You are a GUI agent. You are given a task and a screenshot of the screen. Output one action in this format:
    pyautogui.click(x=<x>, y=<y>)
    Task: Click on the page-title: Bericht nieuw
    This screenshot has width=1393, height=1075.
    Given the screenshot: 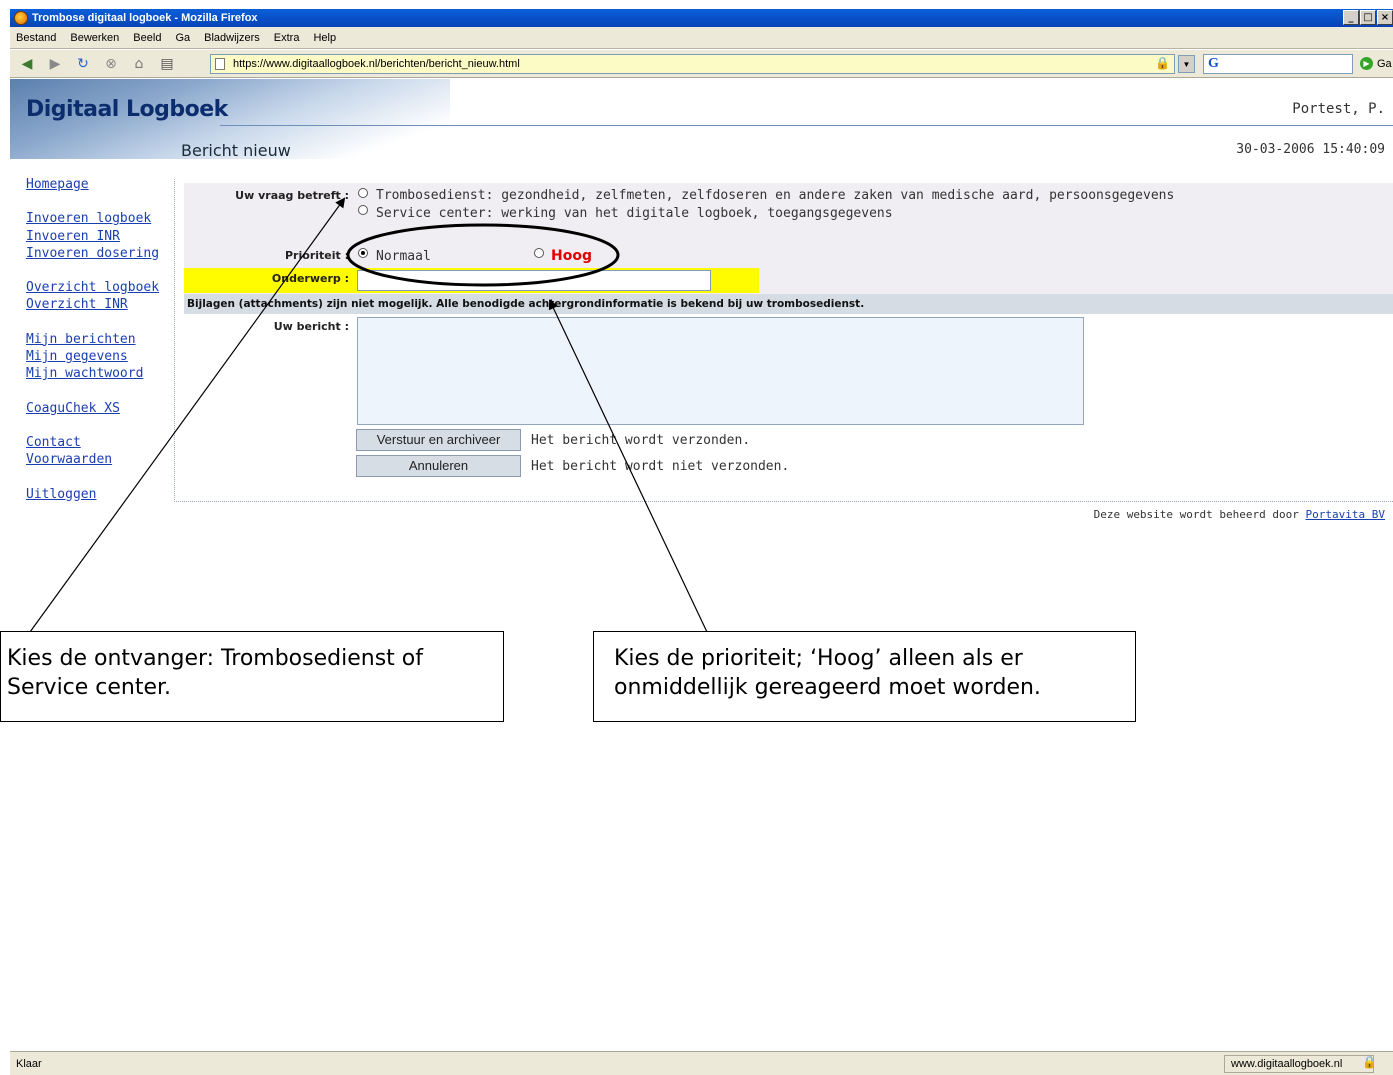 What is the action you would take?
    pyautogui.click(x=236, y=150)
    